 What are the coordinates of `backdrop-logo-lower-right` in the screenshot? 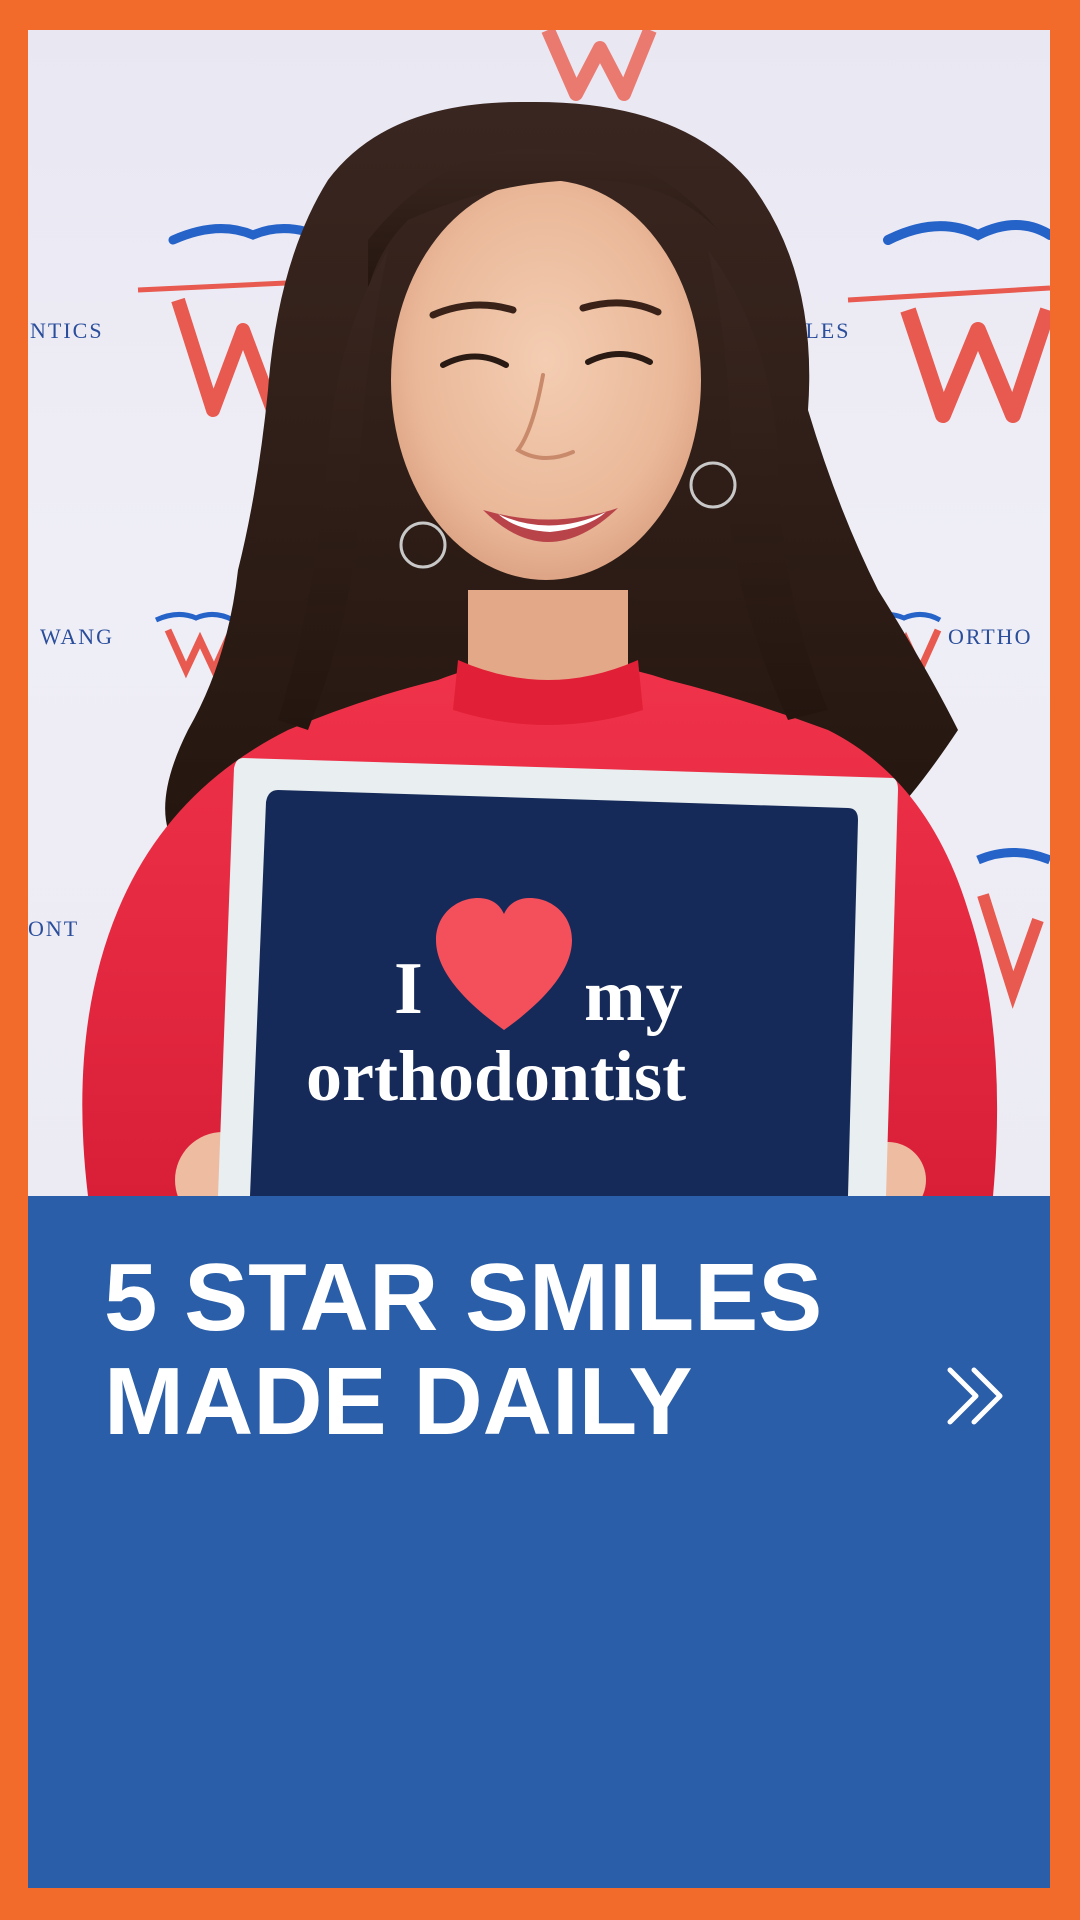 It's located at (1013, 928).